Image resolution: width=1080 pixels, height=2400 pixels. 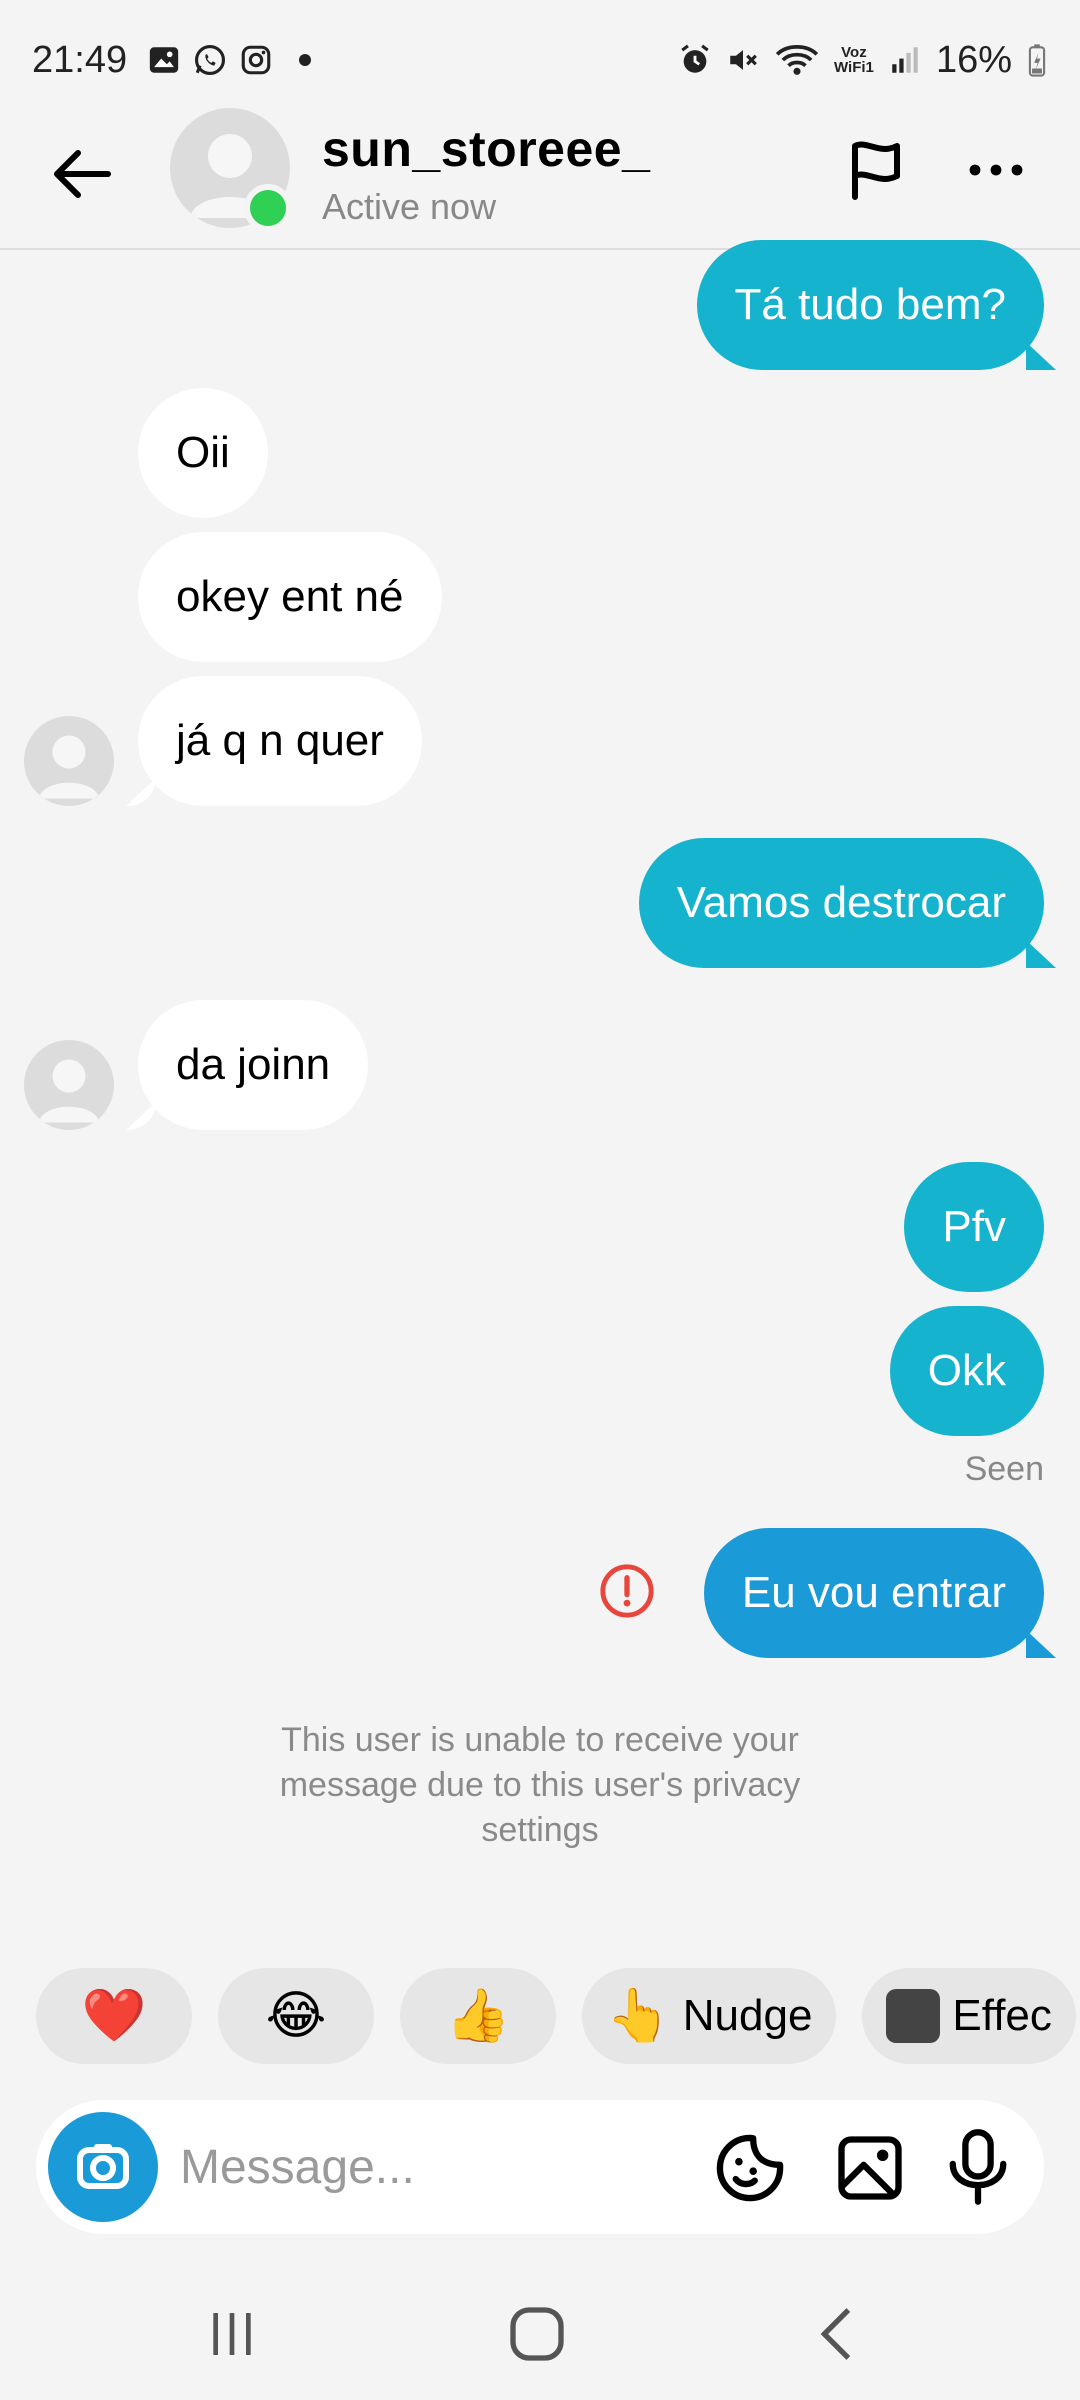 What do you see at coordinates (537, 2334) in the screenshot?
I see `home-icon` at bounding box center [537, 2334].